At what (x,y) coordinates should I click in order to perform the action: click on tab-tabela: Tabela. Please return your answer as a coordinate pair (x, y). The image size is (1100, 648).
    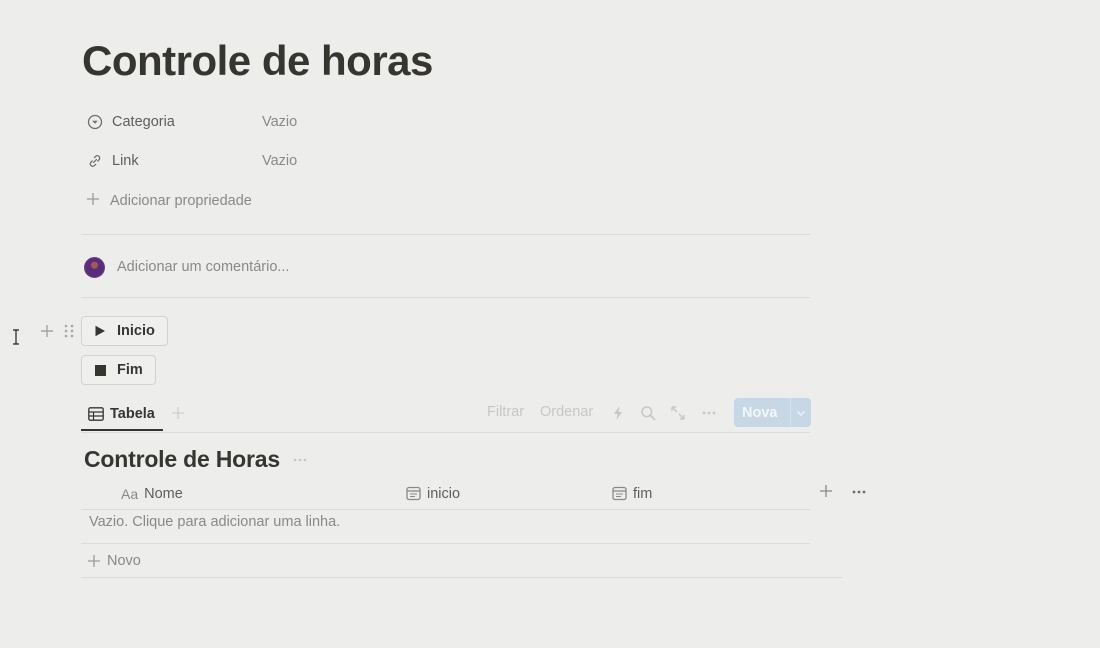
    Looking at the image, I should click on (122, 414).